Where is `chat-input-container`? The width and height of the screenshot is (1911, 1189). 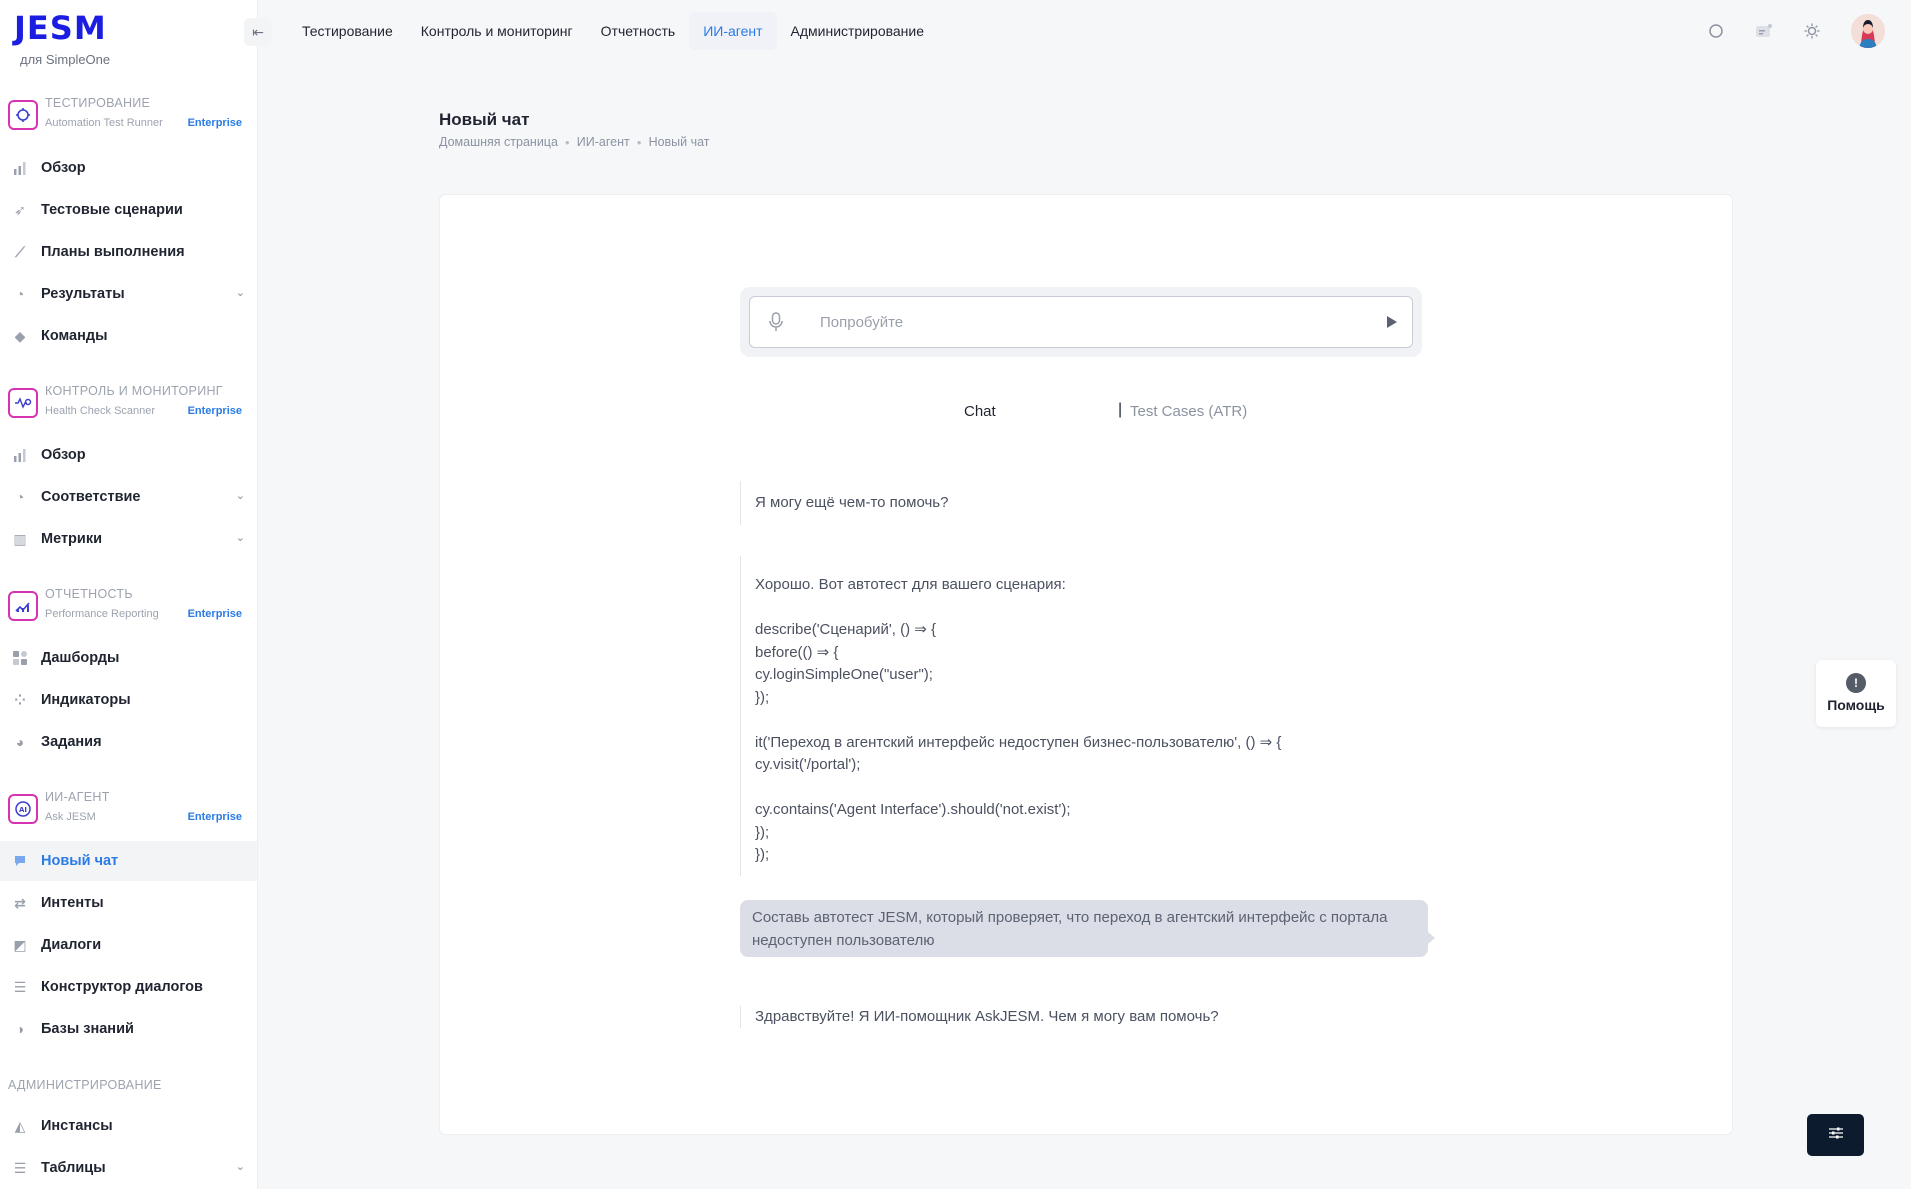 chat-input-container is located at coordinates (1081, 322).